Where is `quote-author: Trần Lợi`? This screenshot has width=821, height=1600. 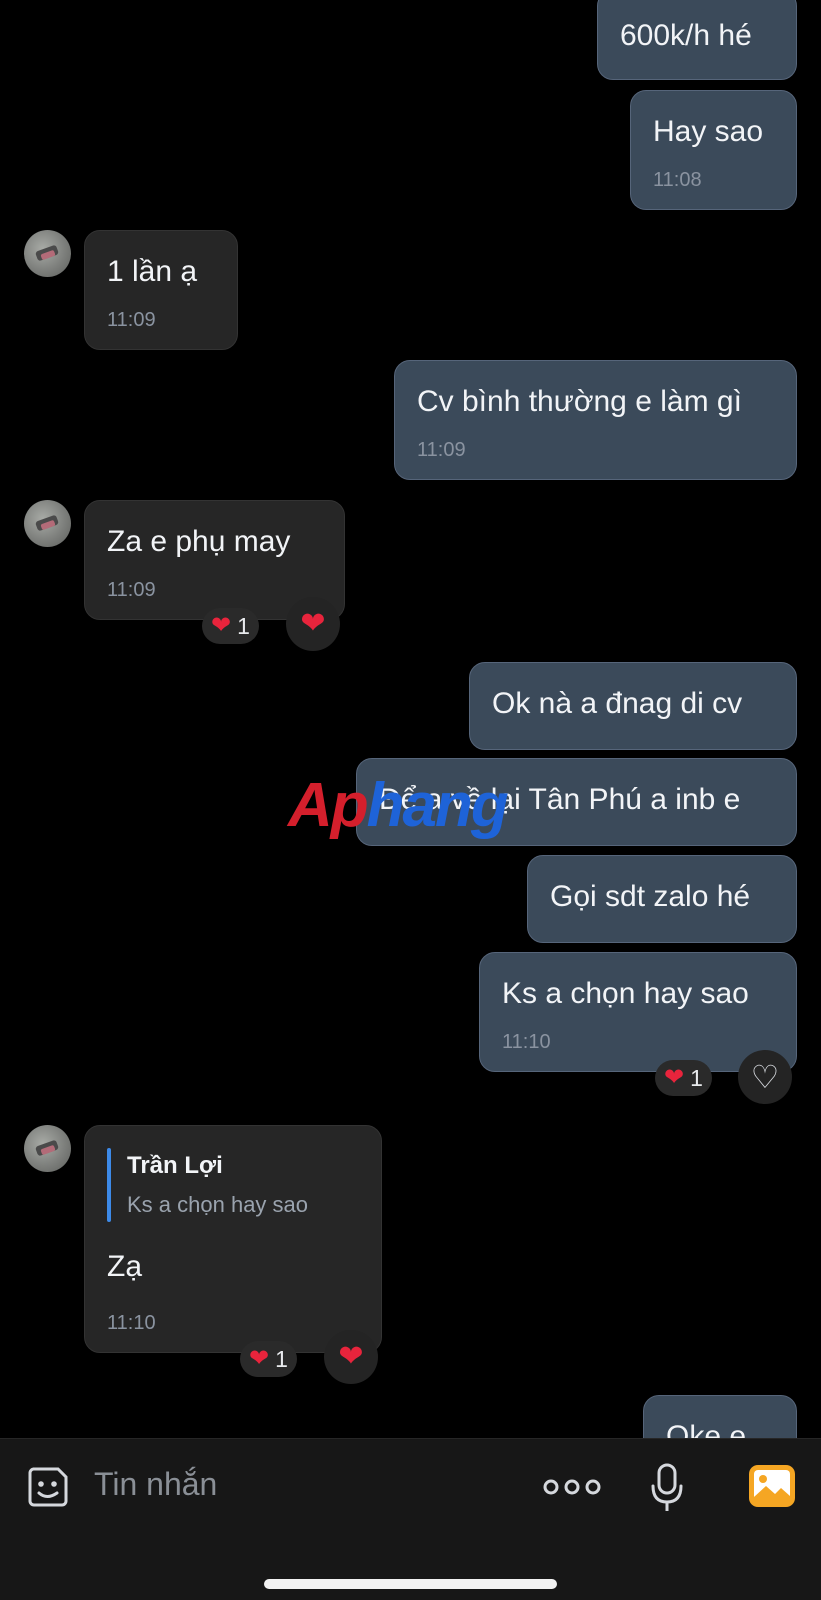
quote-author: Trần Lợi is located at coordinates (175, 1165).